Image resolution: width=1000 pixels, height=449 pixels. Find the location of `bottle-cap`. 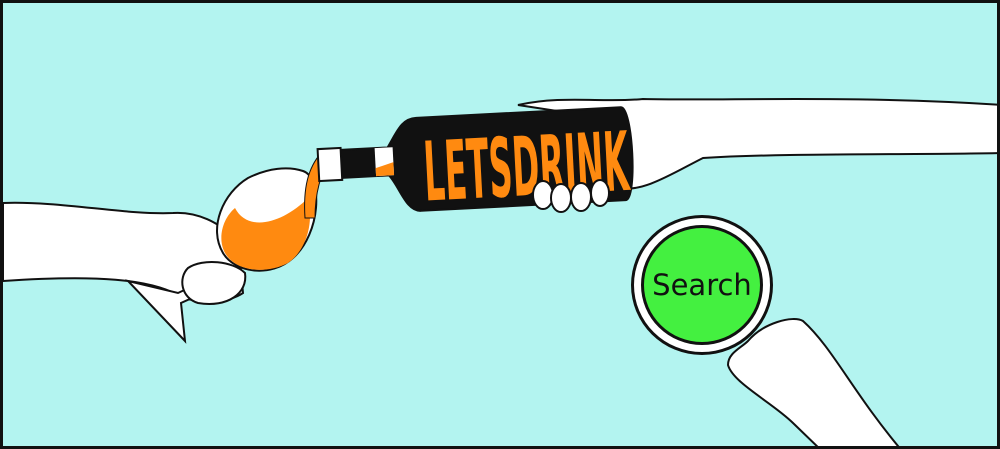

bottle-cap is located at coordinates (330, 164).